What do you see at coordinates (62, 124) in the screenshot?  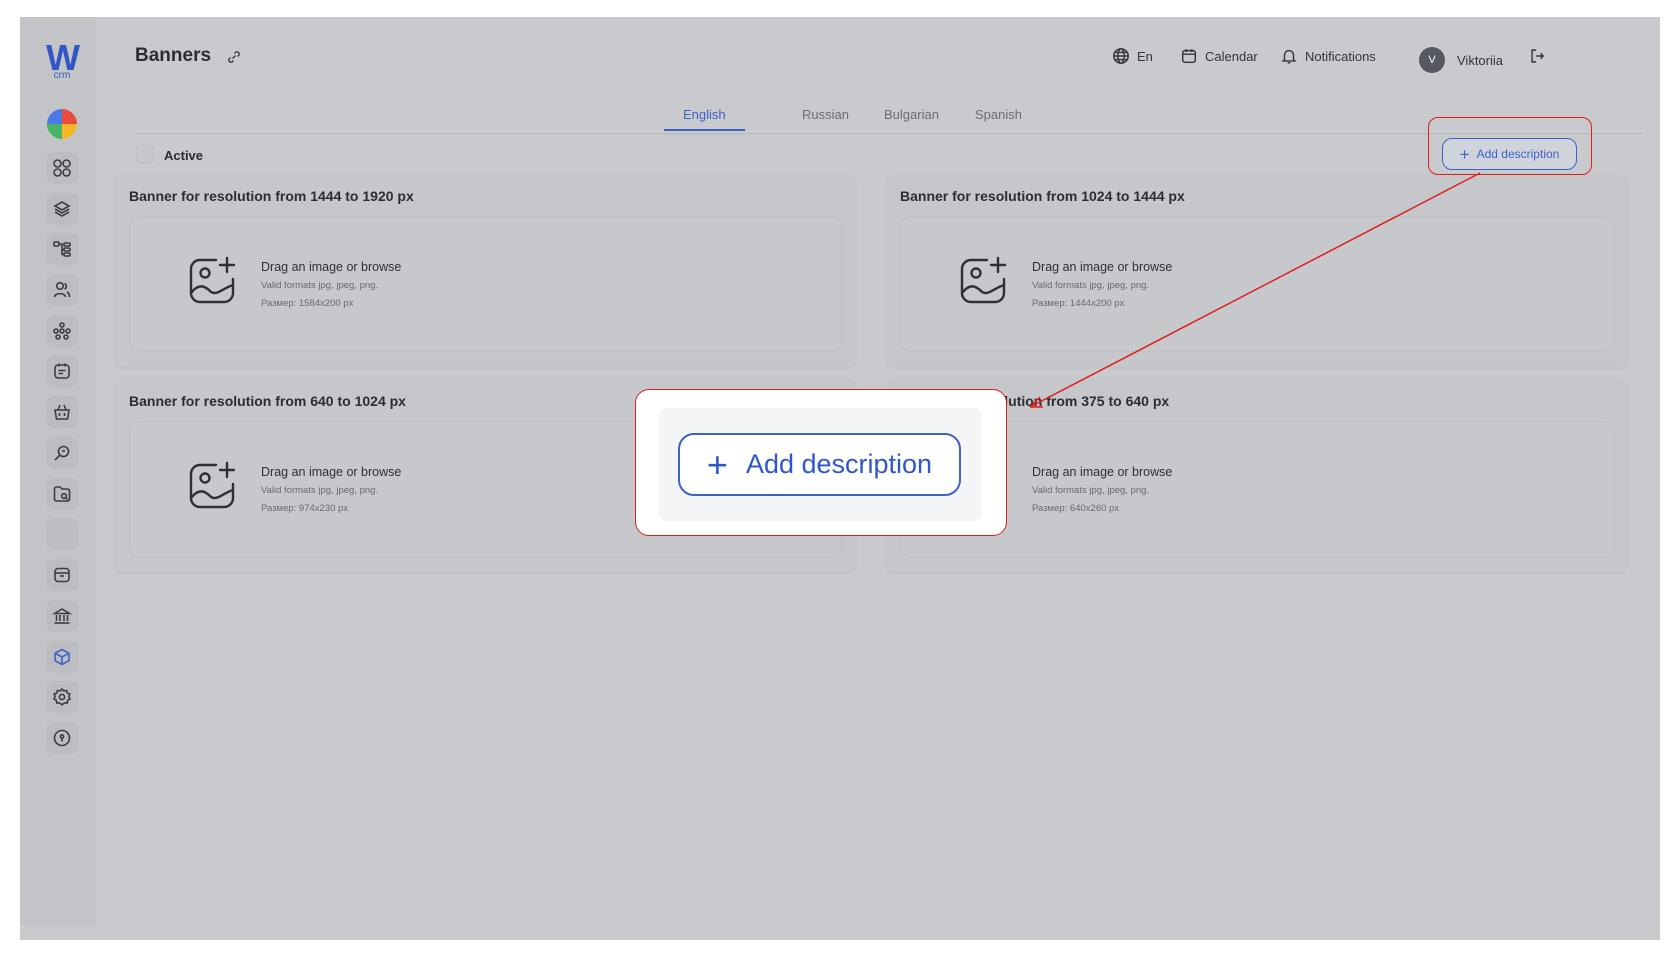 I see `color-wheel-icon` at bounding box center [62, 124].